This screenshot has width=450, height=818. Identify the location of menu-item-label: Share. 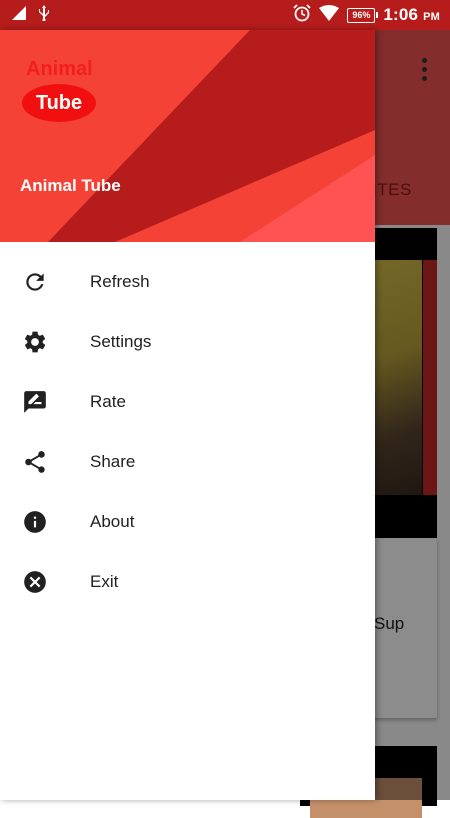
(113, 461).